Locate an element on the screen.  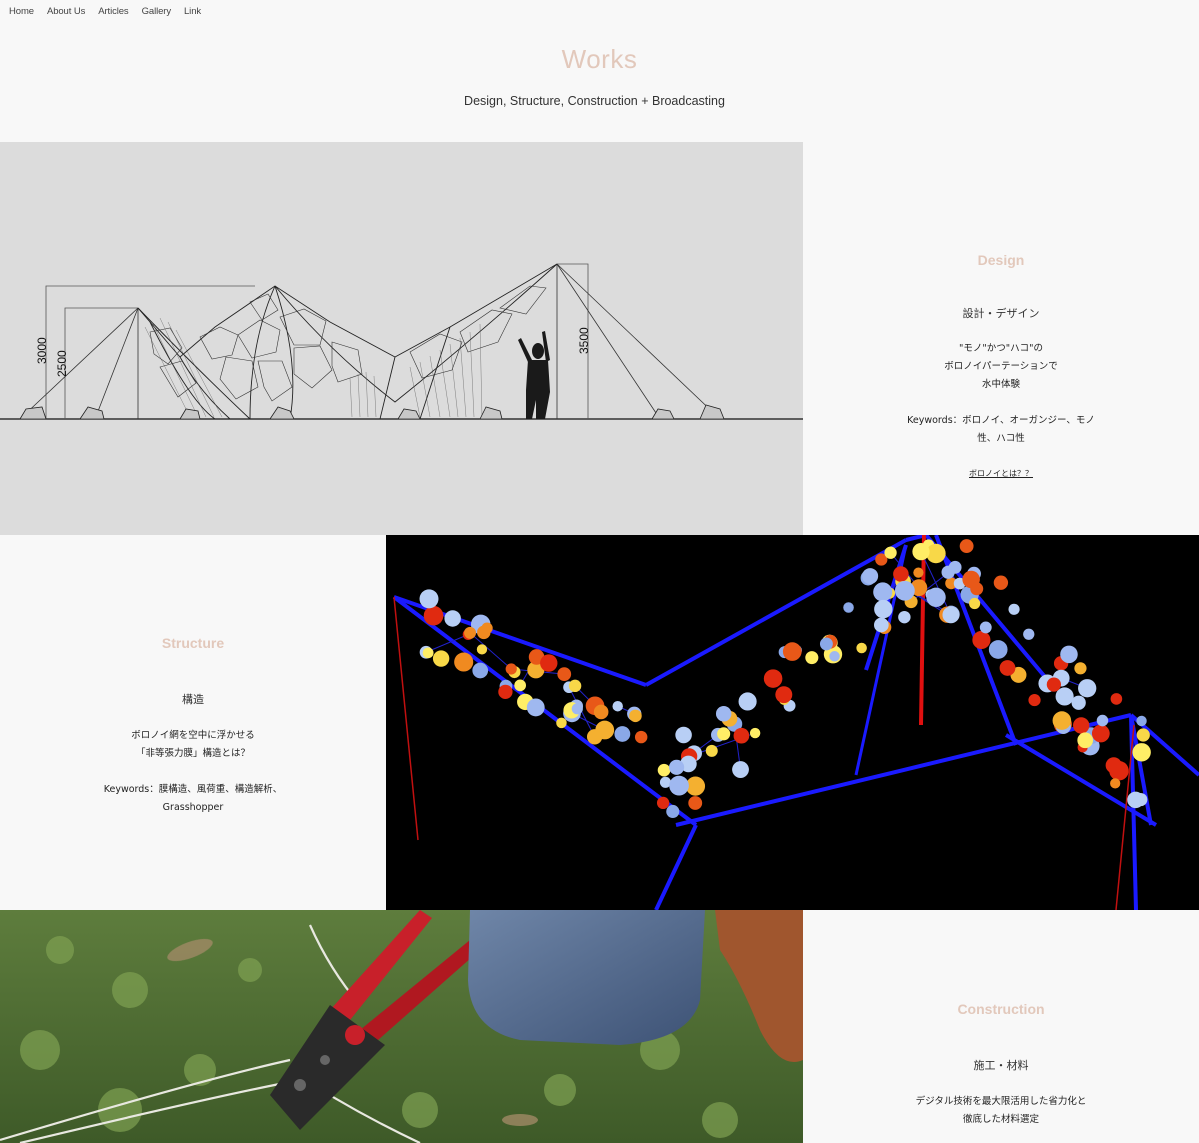
construction-photo is located at coordinates (401, 1026).